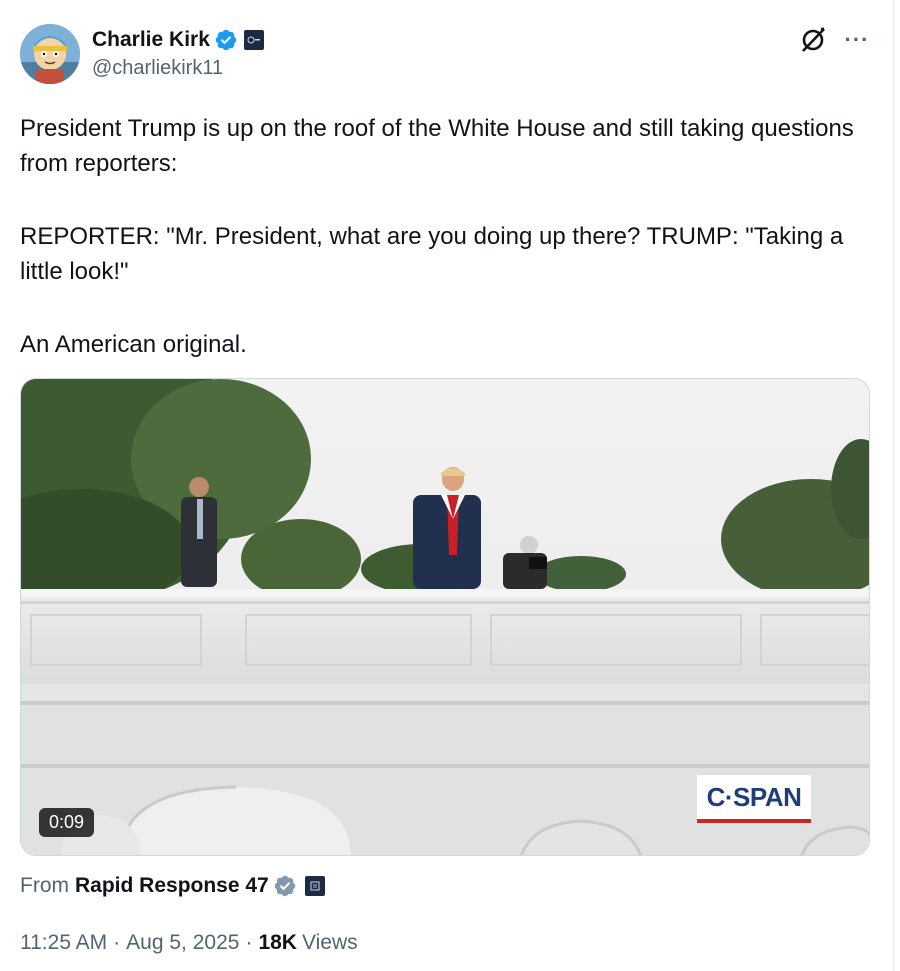  What do you see at coordinates (133, 344) in the screenshot?
I see `tweet-paragraph: An American original.` at bounding box center [133, 344].